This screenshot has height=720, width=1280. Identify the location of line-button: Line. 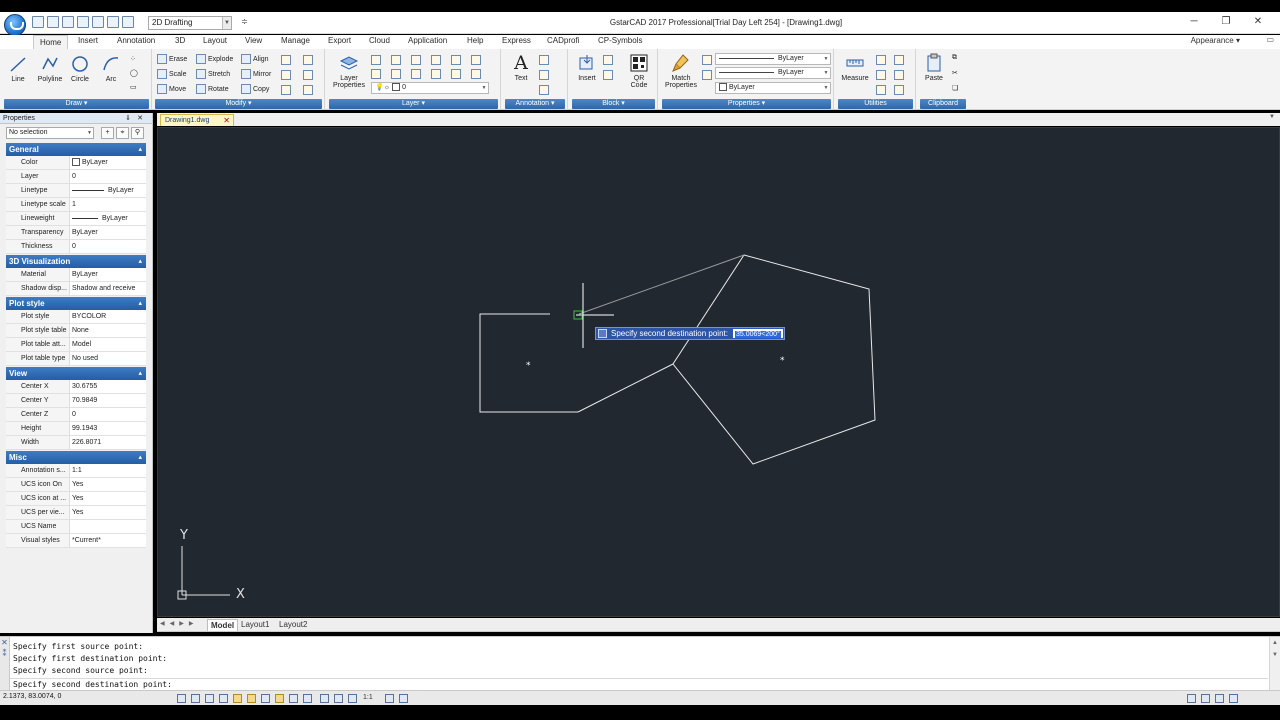
(18, 68).